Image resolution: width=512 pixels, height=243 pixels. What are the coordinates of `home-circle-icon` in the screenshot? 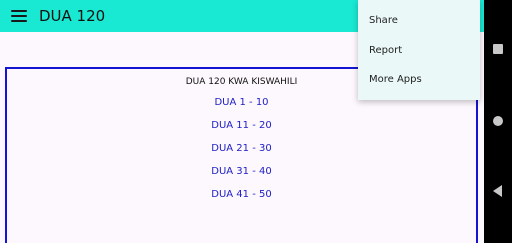 It's located at (498, 121).